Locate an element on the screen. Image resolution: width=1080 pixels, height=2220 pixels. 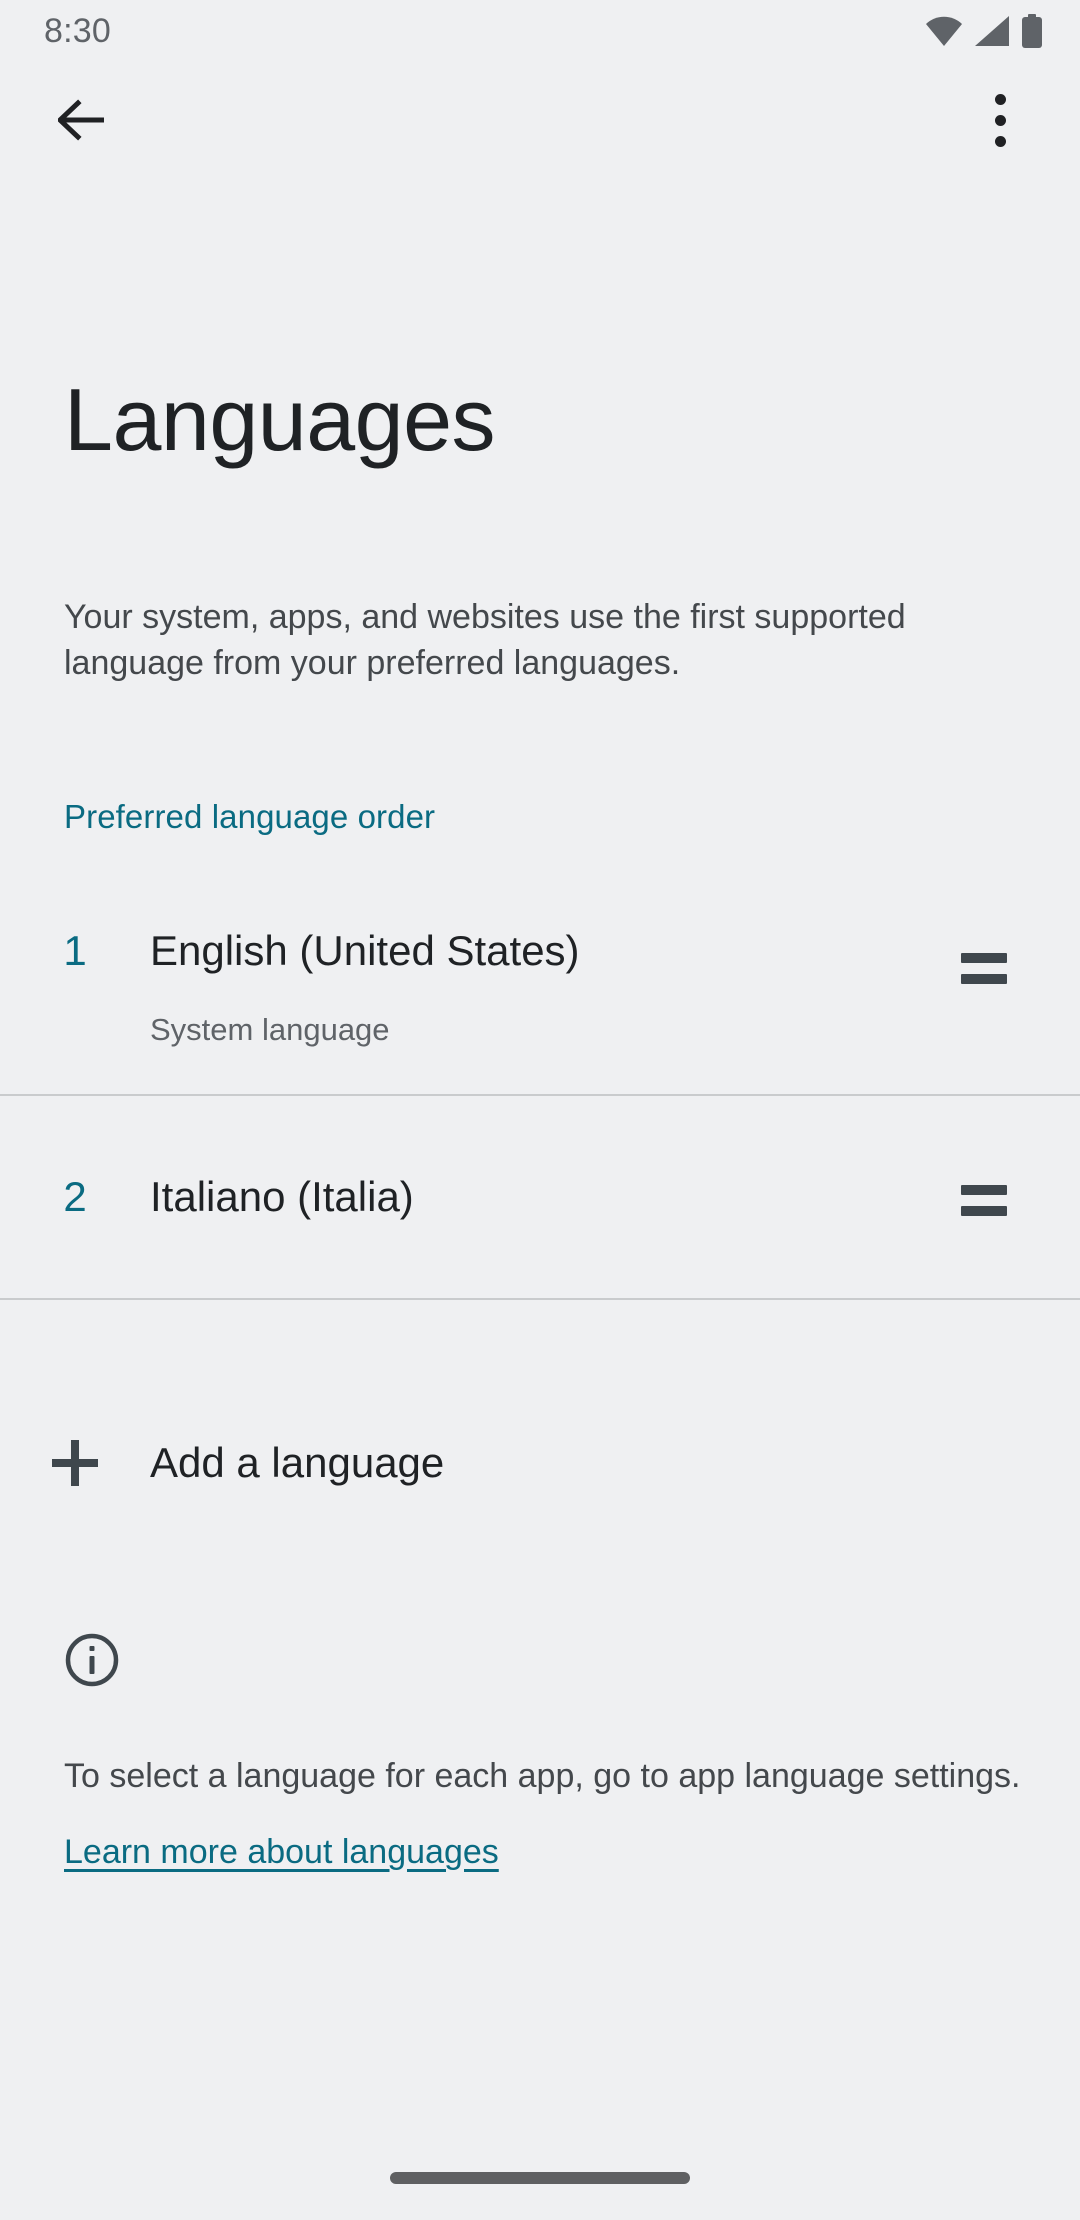
status-bar-icons is located at coordinates (984, 31).